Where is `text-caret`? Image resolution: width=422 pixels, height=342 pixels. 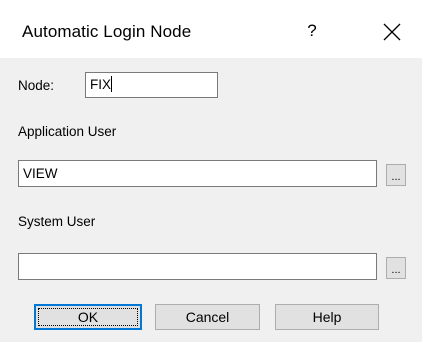 text-caret is located at coordinates (112, 84).